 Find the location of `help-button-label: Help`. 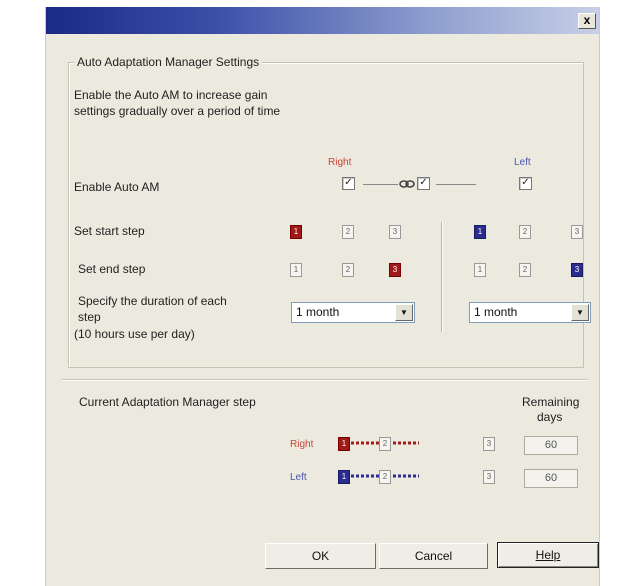

help-button-label: Help is located at coordinates (548, 555).